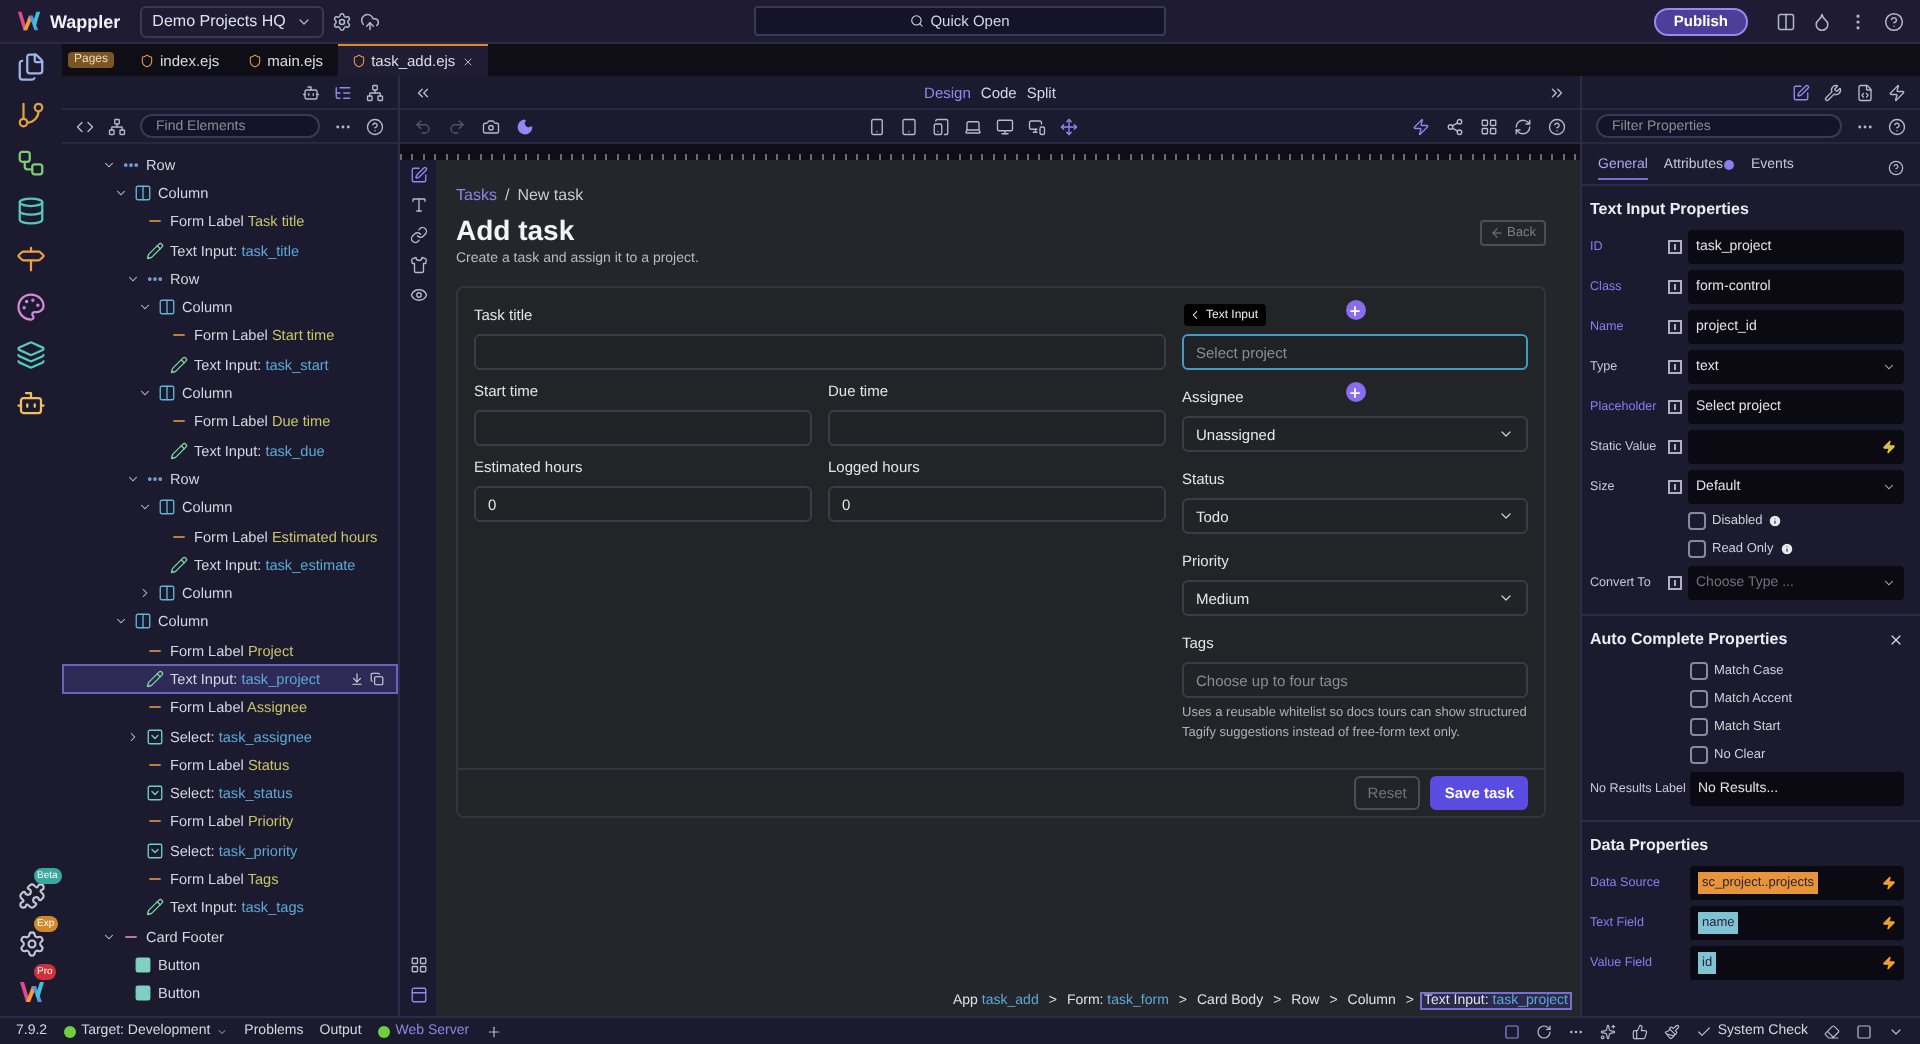  I want to click on collapse-left-icon, so click(423, 92).